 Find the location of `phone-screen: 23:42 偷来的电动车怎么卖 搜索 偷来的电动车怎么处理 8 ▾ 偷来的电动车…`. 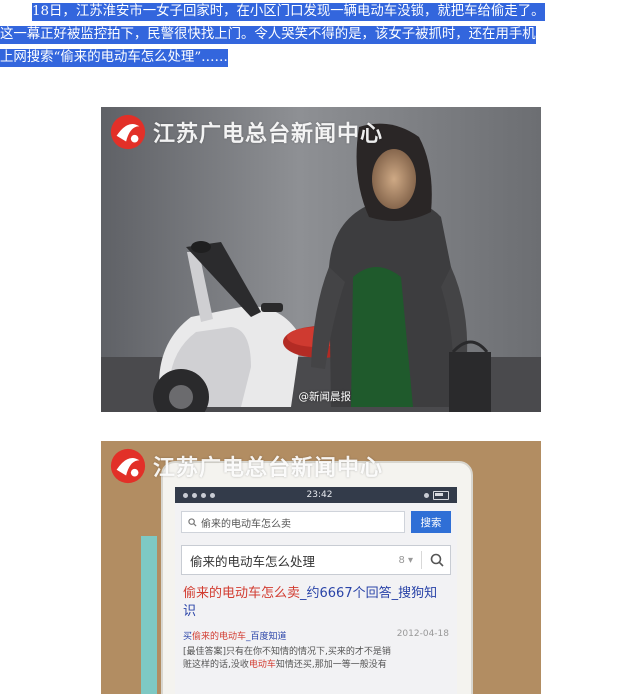

phone-screen: 23:42 偷来的电动车怎么卖 搜索 偷来的电动车怎么处理 8 ▾ 偷来的电动车… is located at coordinates (316, 590).